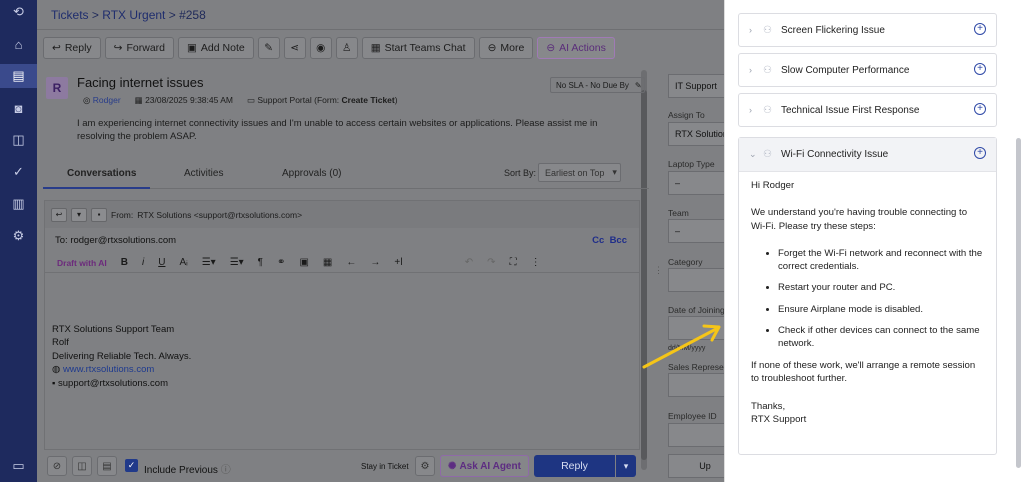 This screenshot has width=1024, height=482. I want to click on tab-conversations: Conversations, so click(101, 173).